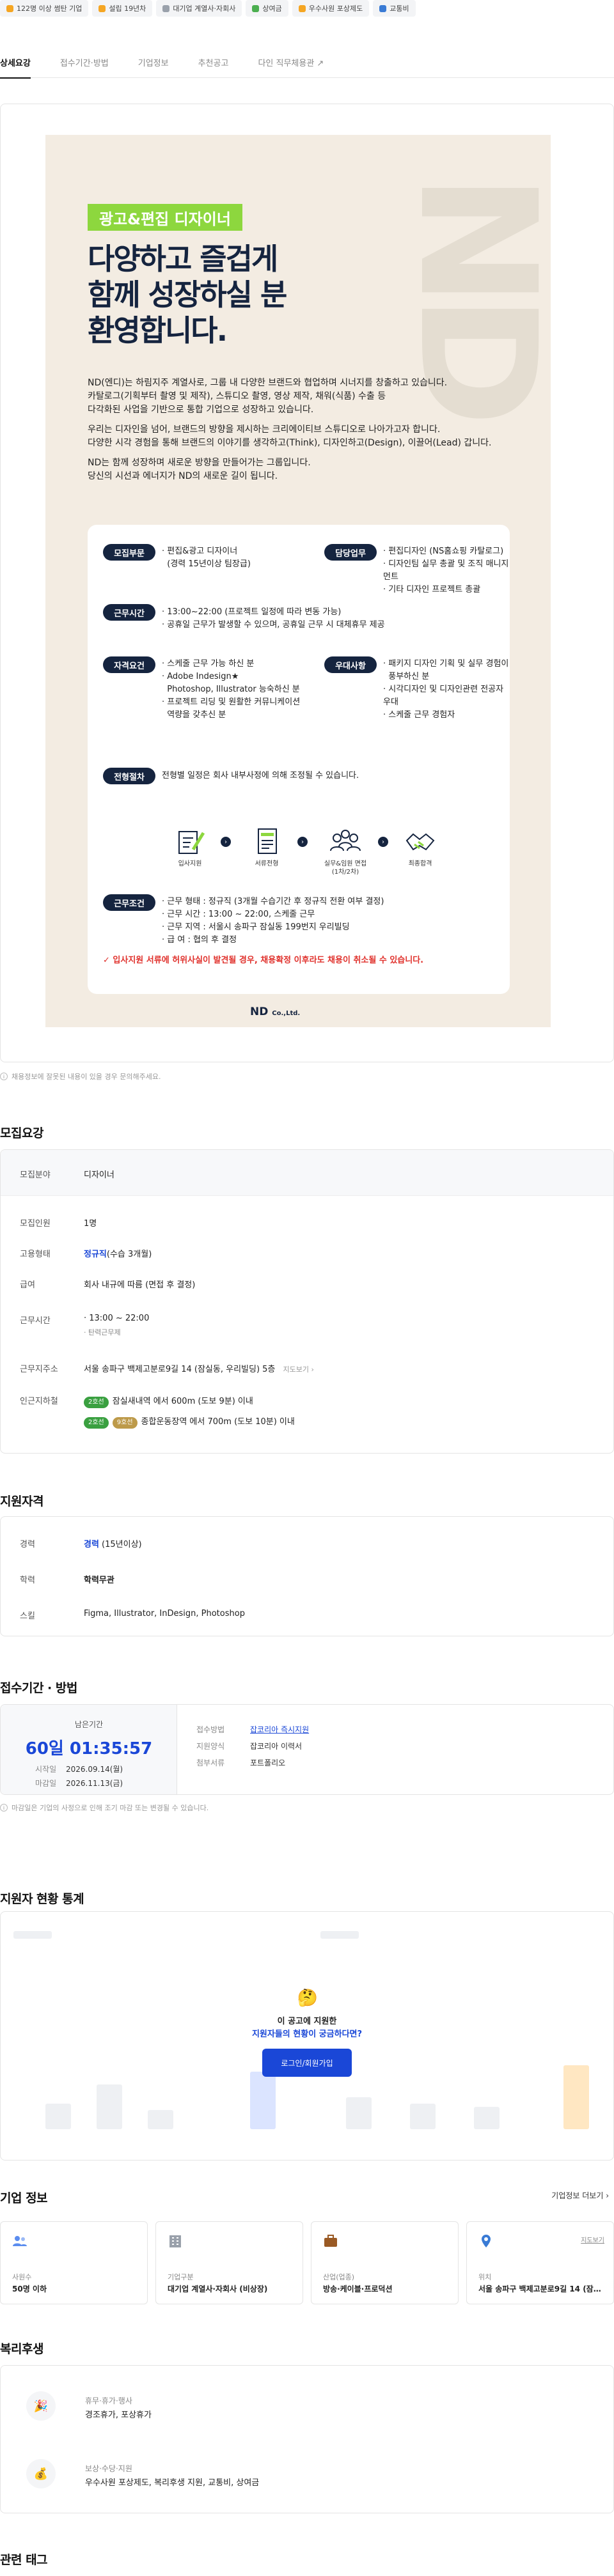  I want to click on countdown: 60일 01:35:57, so click(89, 1748).